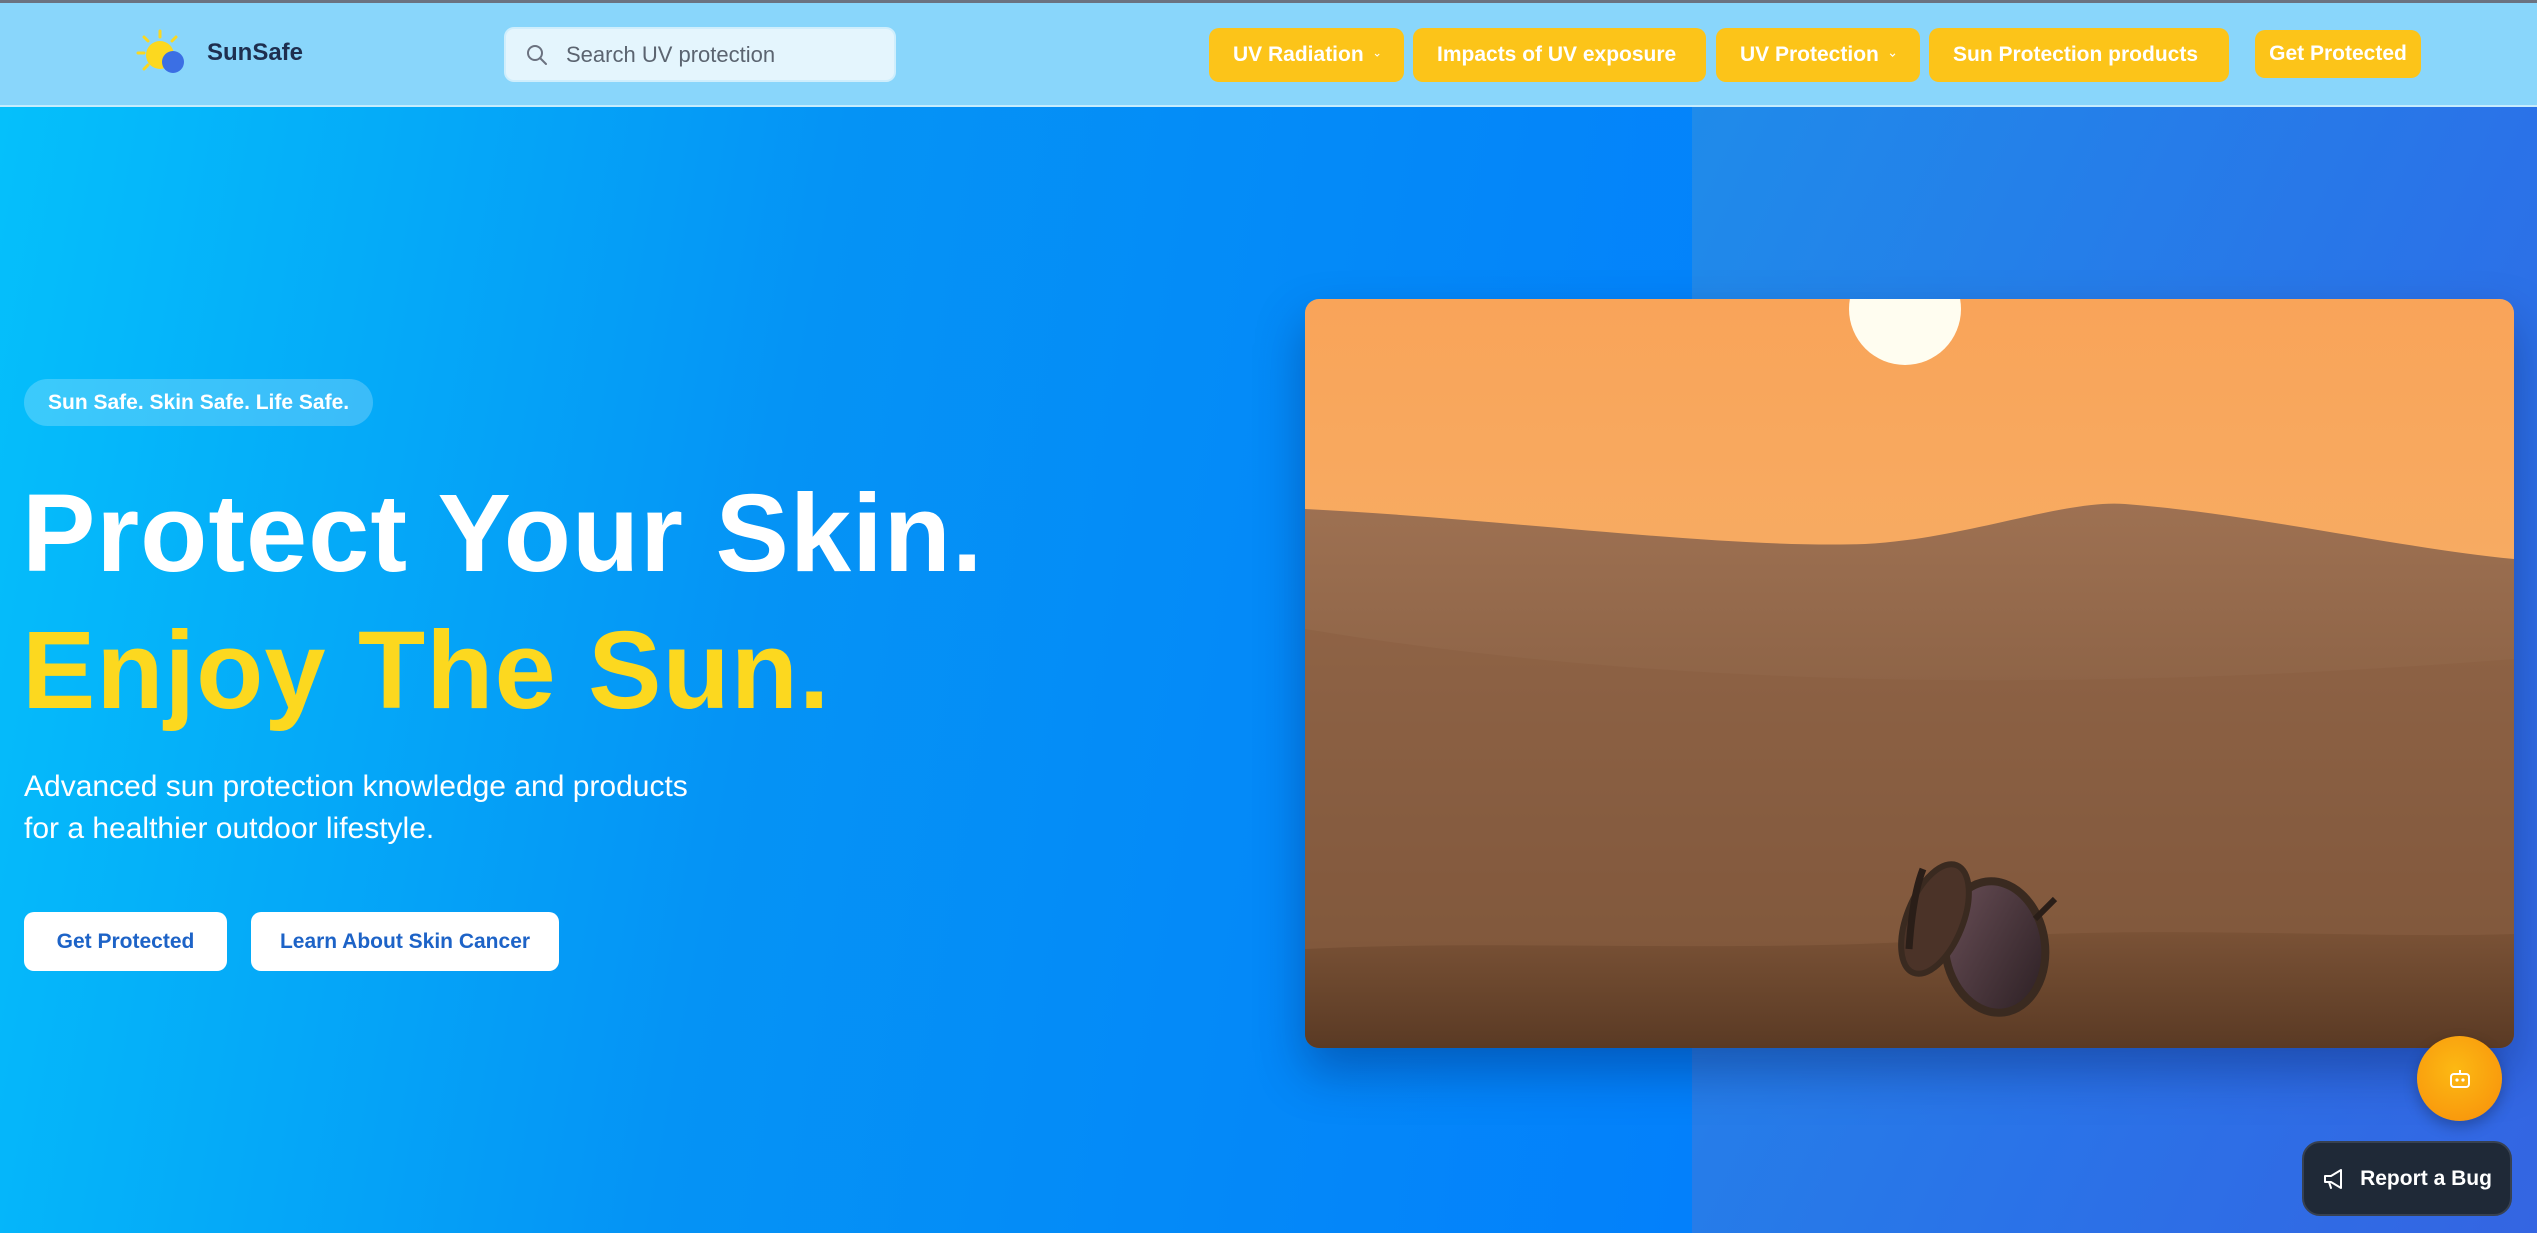 The height and width of the screenshot is (1233, 2537). I want to click on nav-uv-radiation-label: UV Radiation, so click(1298, 54).